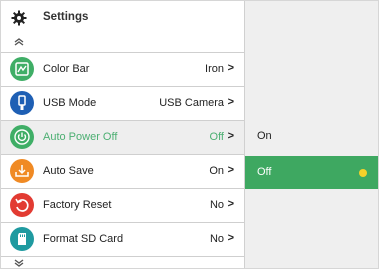  Describe the element at coordinates (214, 69) in the screenshot. I see `menu-item-value: Iron` at that location.